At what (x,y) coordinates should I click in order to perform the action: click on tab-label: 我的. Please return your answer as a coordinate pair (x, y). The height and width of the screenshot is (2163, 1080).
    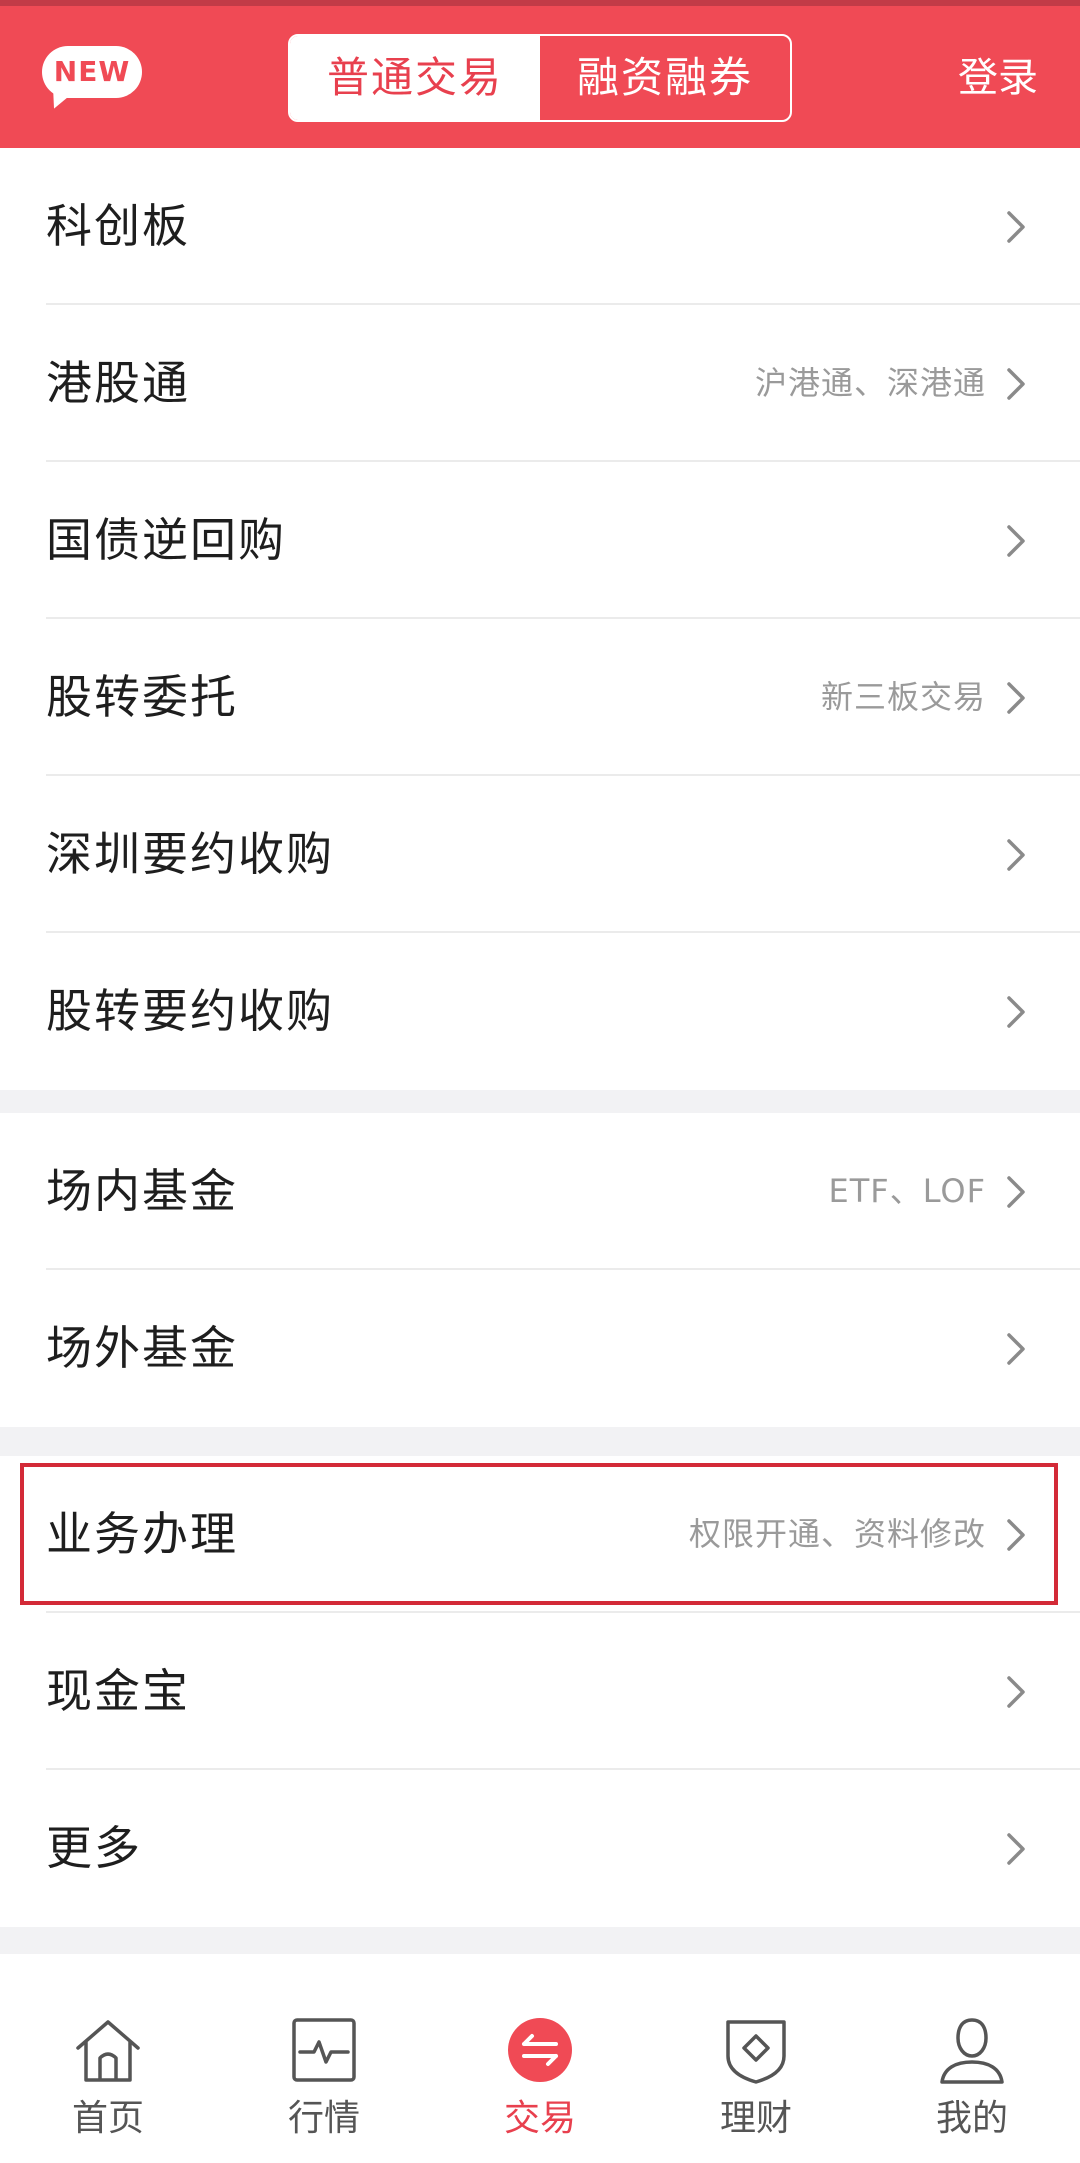
    Looking at the image, I should click on (971, 2118).